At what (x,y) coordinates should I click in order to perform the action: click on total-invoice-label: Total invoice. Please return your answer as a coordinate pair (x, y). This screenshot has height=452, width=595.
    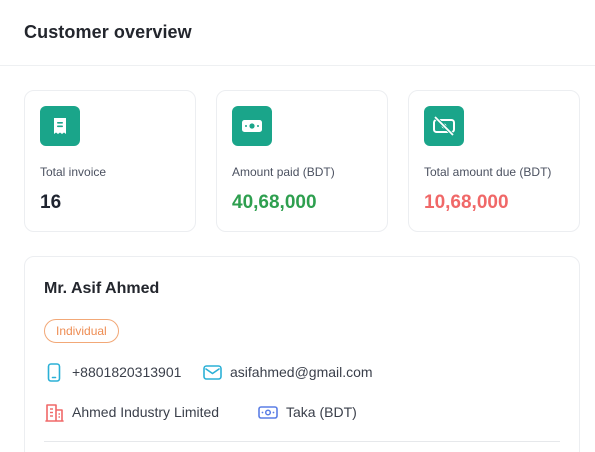
    Looking at the image, I should click on (73, 172).